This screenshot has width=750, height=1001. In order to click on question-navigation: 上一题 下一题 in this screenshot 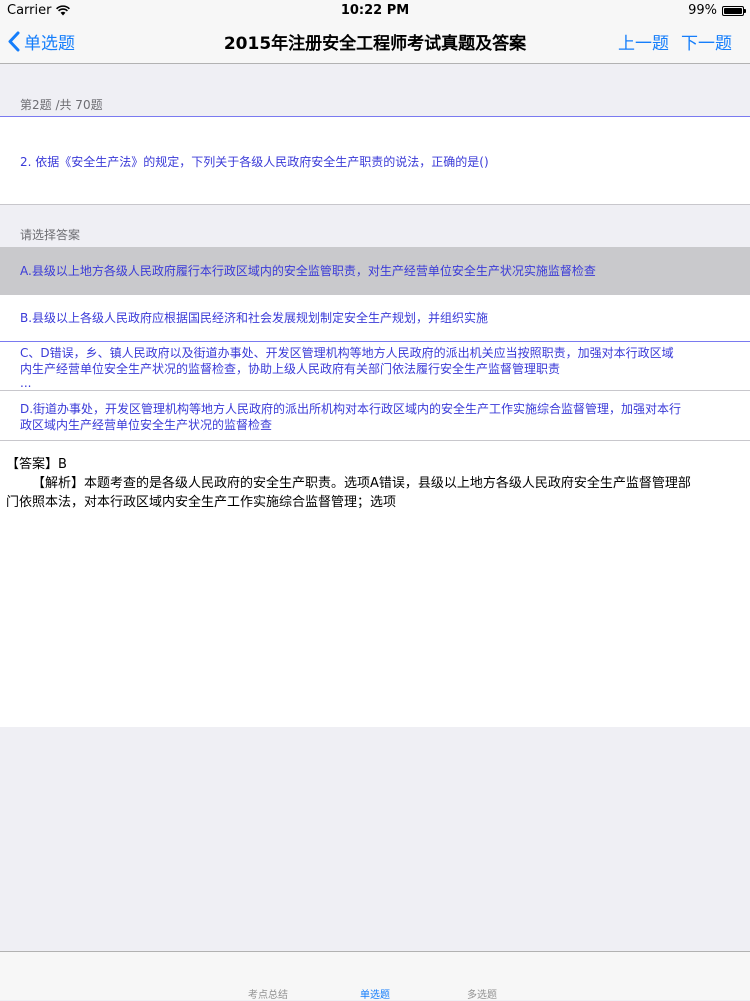, I will do `click(675, 41)`.